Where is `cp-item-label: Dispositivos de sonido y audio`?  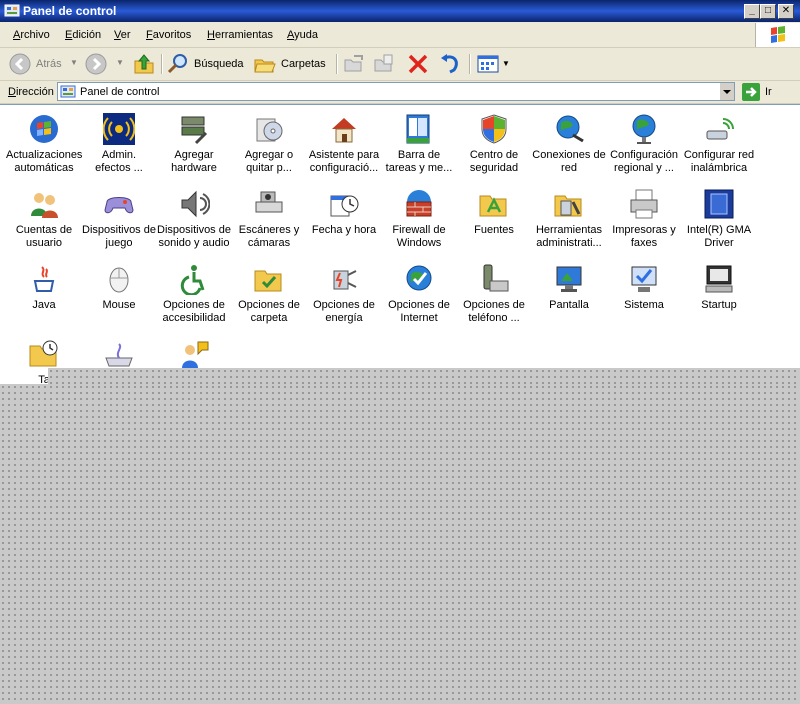 cp-item-label: Dispositivos de sonido y audio is located at coordinates (194, 236).